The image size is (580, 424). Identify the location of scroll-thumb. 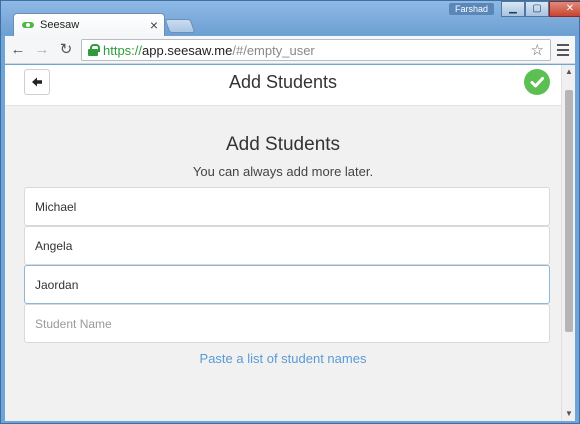
(569, 211).